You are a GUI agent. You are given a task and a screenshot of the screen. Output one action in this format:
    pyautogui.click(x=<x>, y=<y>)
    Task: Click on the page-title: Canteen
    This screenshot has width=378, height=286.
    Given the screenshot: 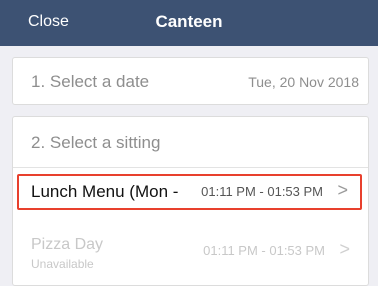 What is the action you would take?
    pyautogui.click(x=189, y=21)
    